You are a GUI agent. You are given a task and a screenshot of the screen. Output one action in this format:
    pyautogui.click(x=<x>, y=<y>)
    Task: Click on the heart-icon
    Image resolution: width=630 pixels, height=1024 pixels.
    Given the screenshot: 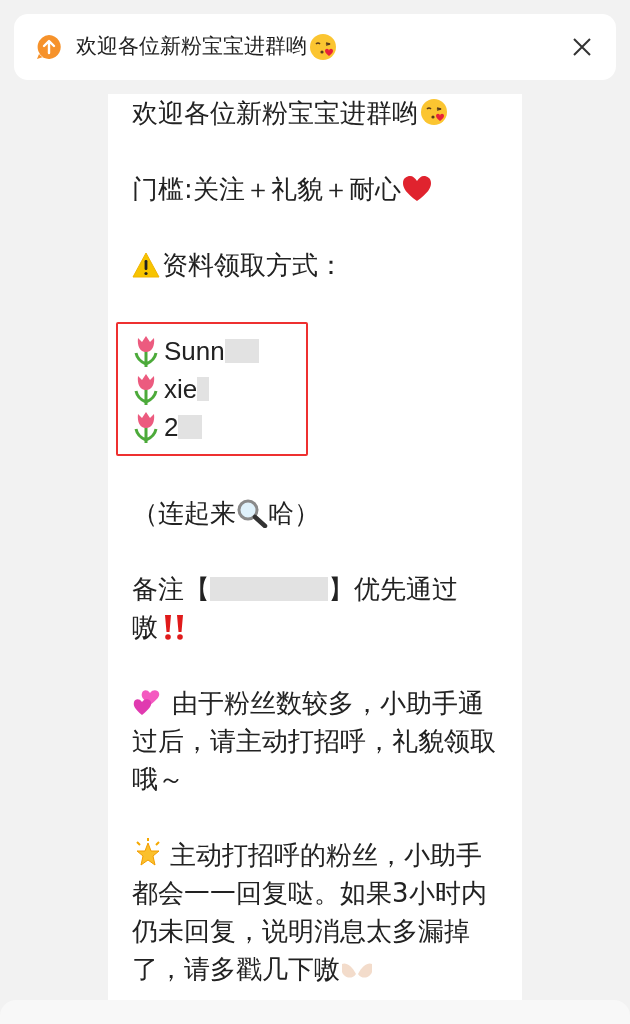 What is the action you would take?
    pyautogui.click(x=416, y=189)
    